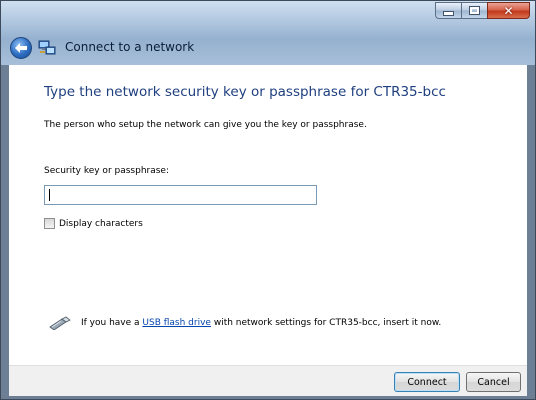  Describe the element at coordinates (176, 323) in the screenshot. I see `usb-flash-drive-link: USB flash drive` at that location.